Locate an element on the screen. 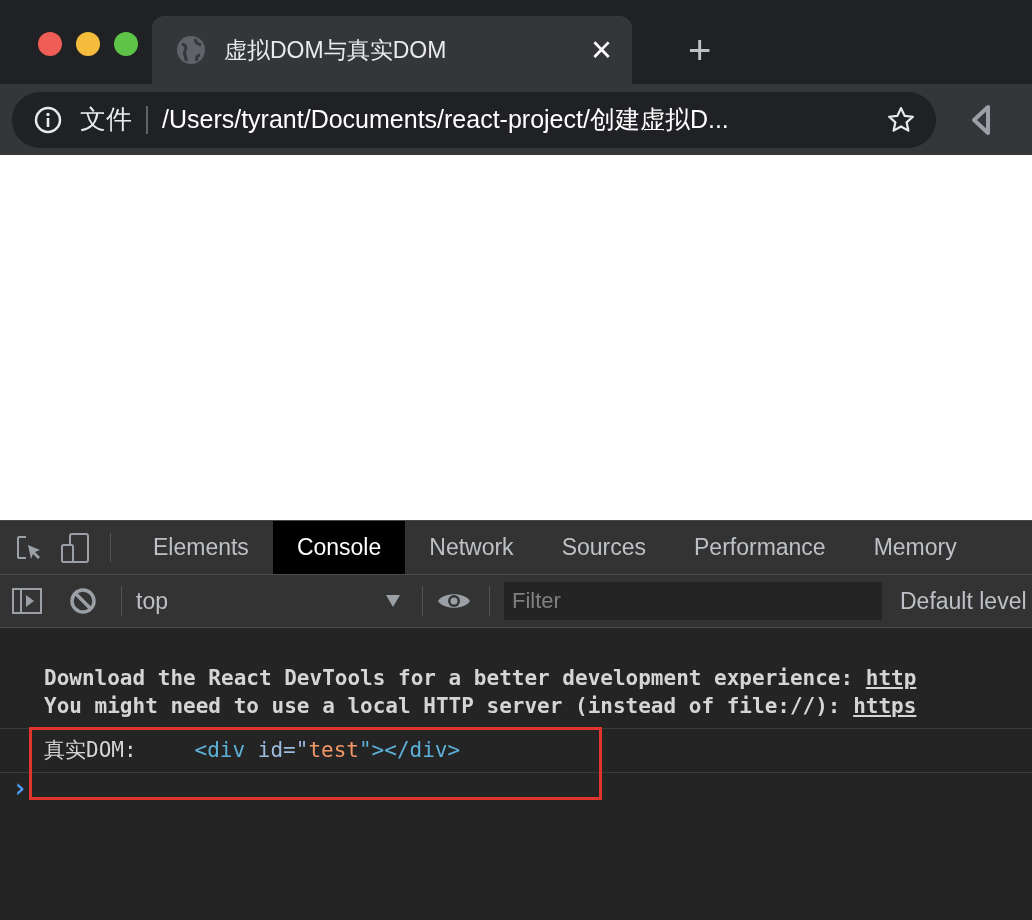  devtools-tab: Sources is located at coordinates (603, 547).